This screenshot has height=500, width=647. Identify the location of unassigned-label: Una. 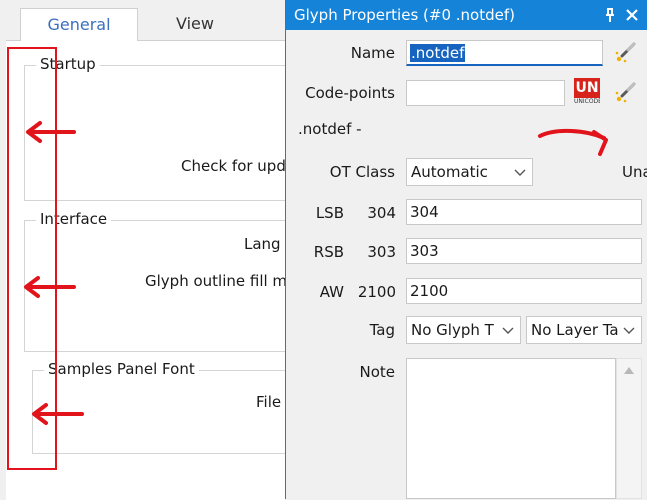
(634, 172).